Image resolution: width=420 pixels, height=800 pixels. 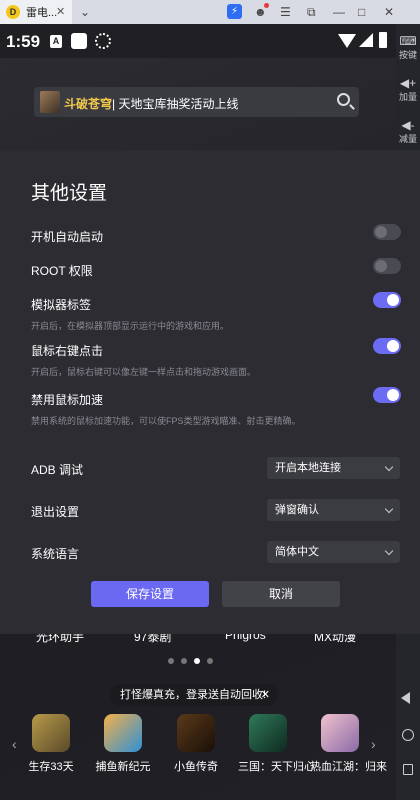 I want to click on toolbar-volume-up: ◀+ 加量, so click(x=408, y=89).